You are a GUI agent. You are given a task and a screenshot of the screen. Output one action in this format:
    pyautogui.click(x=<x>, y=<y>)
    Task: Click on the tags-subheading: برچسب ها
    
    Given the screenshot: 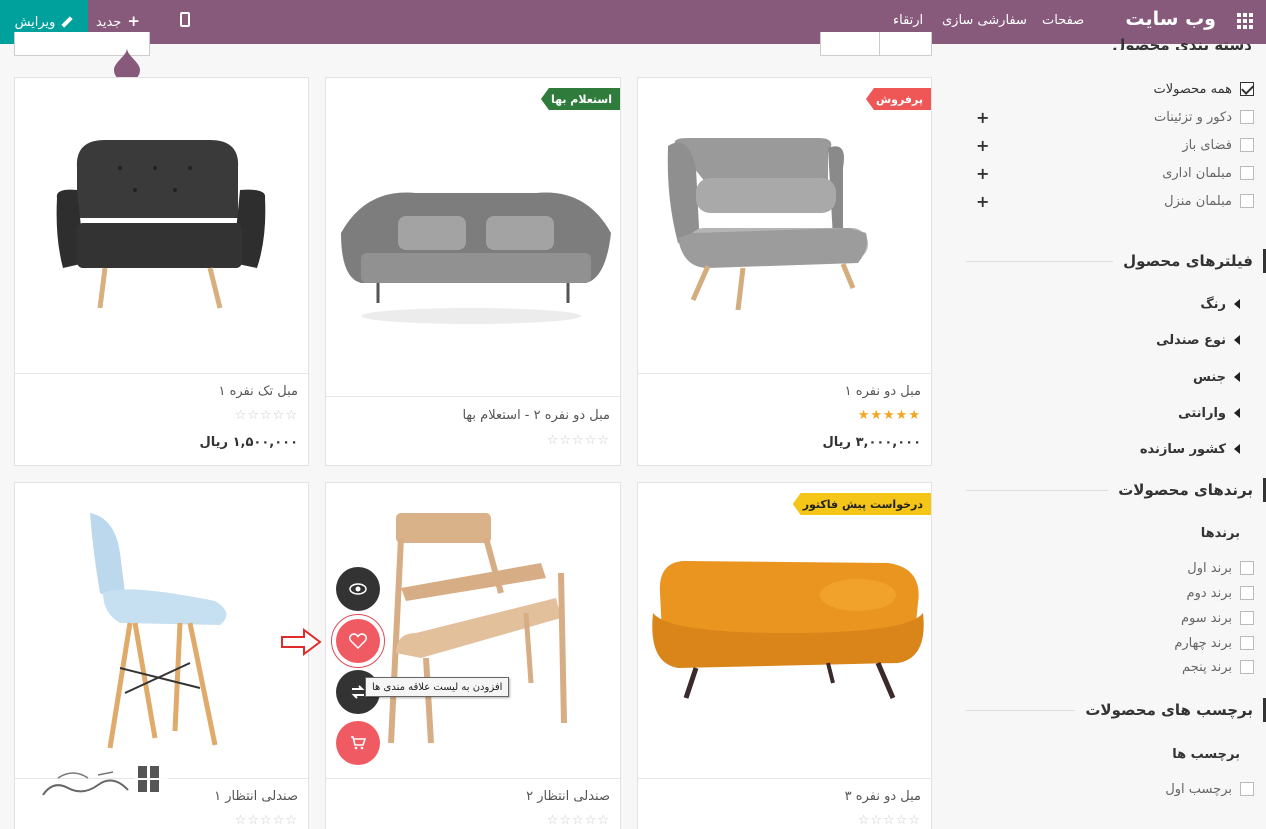 What is the action you would take?
    pyautogui.click(x=1206, y=754)
    